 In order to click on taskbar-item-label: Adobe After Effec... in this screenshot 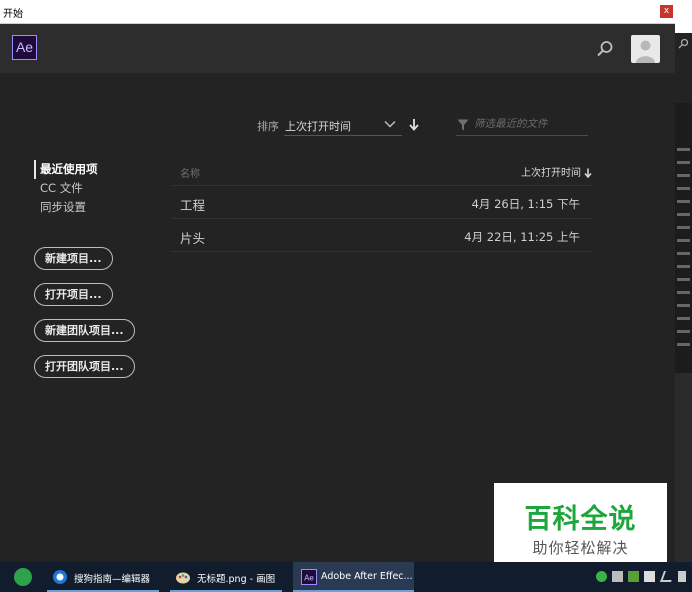, I will do `click(367, 576)`.